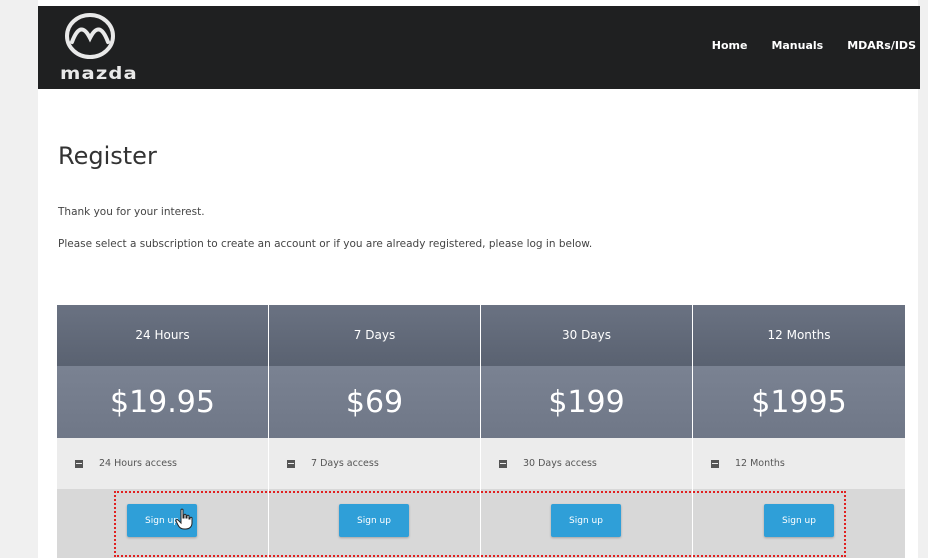 The height and width of the screenshot is (558, 928). I want to click on nav-mdars-ids: MDARs/IDS, so click(881, 45).